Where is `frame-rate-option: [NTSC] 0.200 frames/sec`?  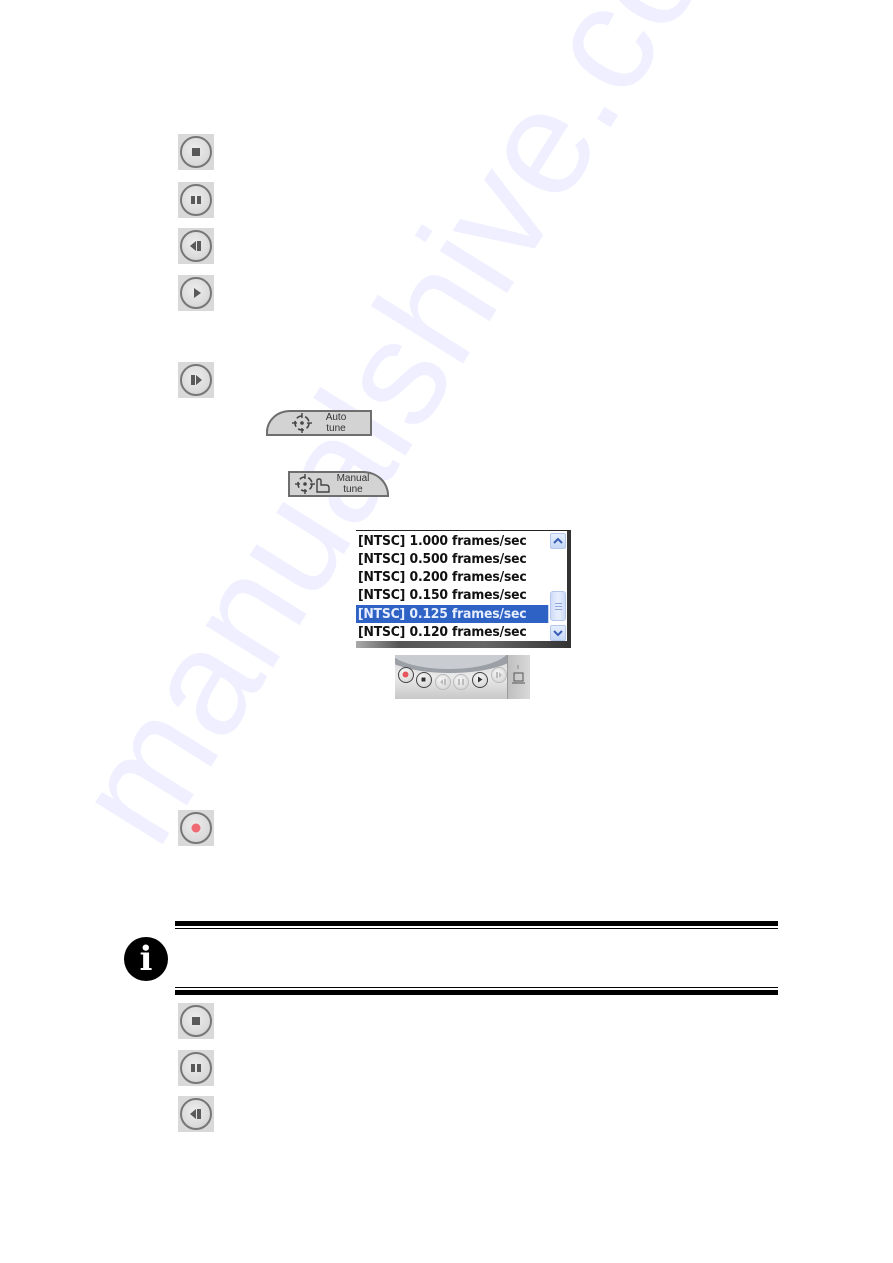 frame-rate-option: [NTSC] 0.200 frames/sec is located at coordinates (445, 577).